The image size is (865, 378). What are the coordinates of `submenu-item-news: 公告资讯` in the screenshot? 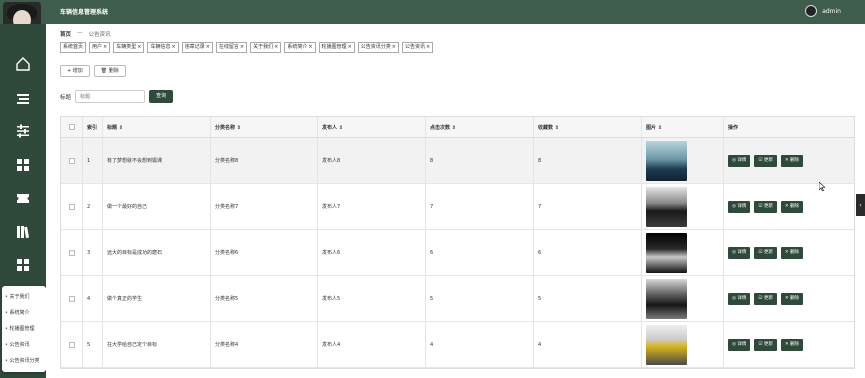 It's located at (24, 345).